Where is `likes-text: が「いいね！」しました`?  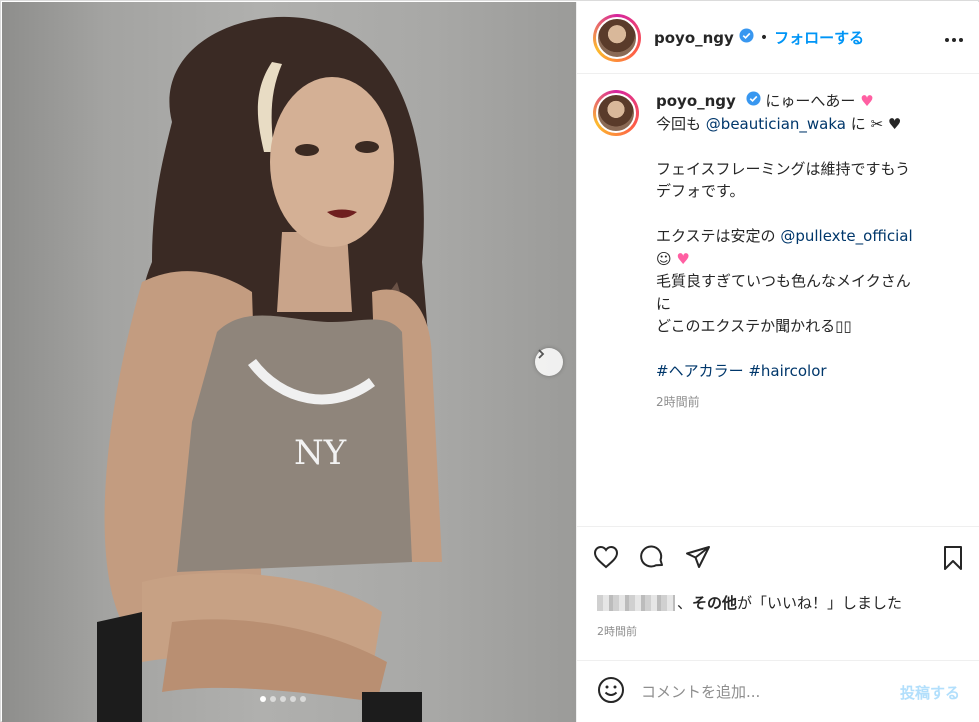 likes-text: が「いいね！」しました is located at coordinates (820, 603).